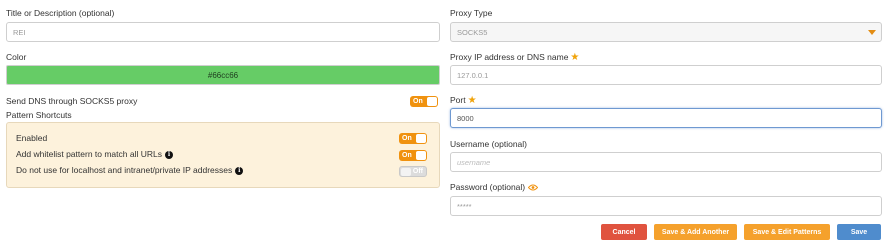 Image resolution: width=886 pixels, height=245 pixels. What do you see at coordinates (666, 118) in the screenshot?
I see `port-input: 8000` at bounding box center [666, 118].